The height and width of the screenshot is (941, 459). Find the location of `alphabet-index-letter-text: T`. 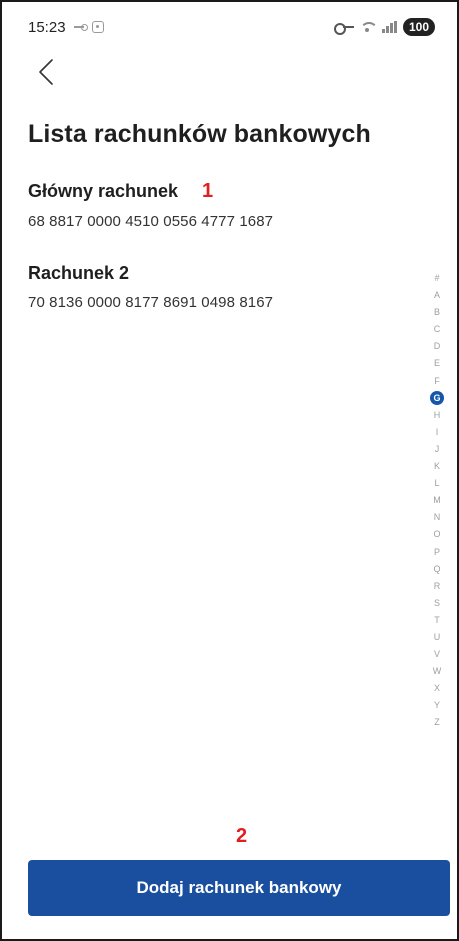

alphabet-index-letter-text: T is located at coordinates (437, 619).